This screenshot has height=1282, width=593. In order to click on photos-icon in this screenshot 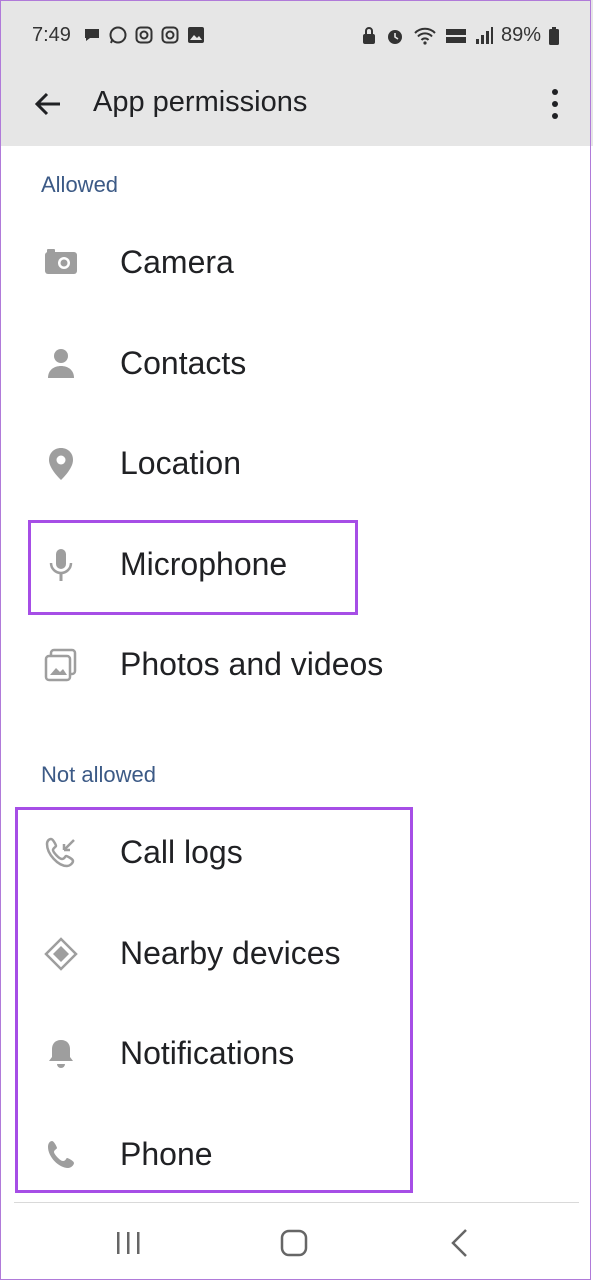, I will do `click(60, 665)`.